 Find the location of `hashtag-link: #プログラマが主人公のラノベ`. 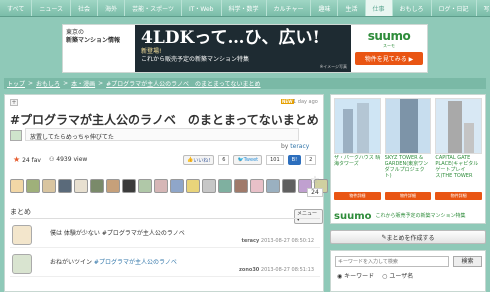

hashtag-link: #プログラマが主人公のラノベ is located at coordinates (135, 262).